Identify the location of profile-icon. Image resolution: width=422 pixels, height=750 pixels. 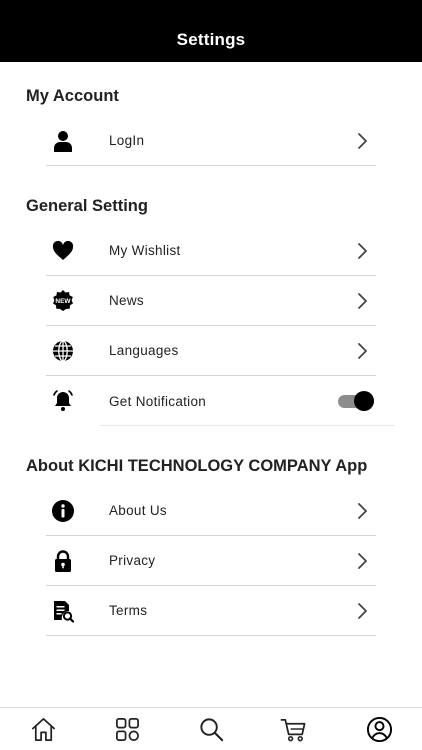
(379, 729).